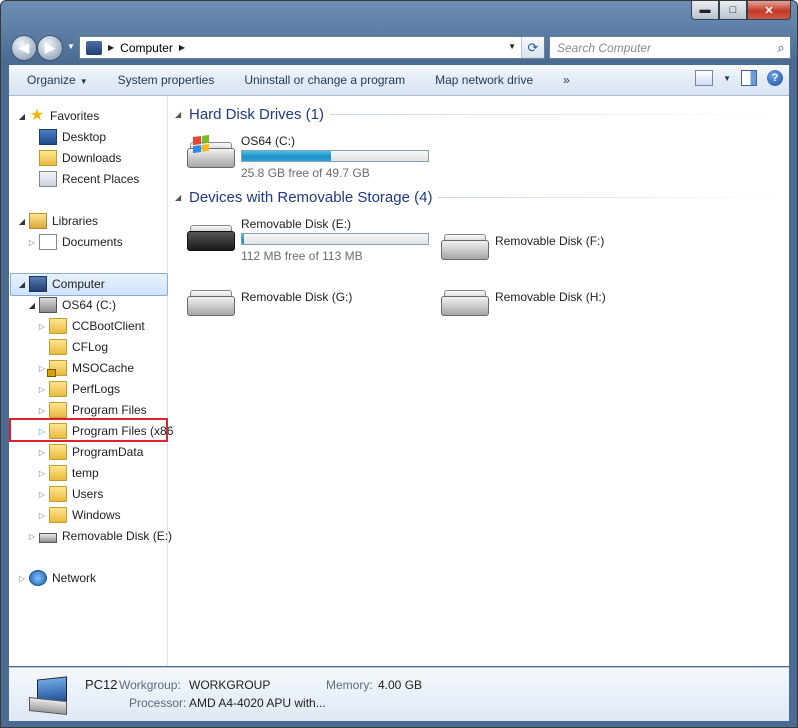 This screenshot has height=728, width=798. What do you see at coordinates (704, 78) in the screenshot?
I see `change-view-icon` at bounding box center [704, 78].